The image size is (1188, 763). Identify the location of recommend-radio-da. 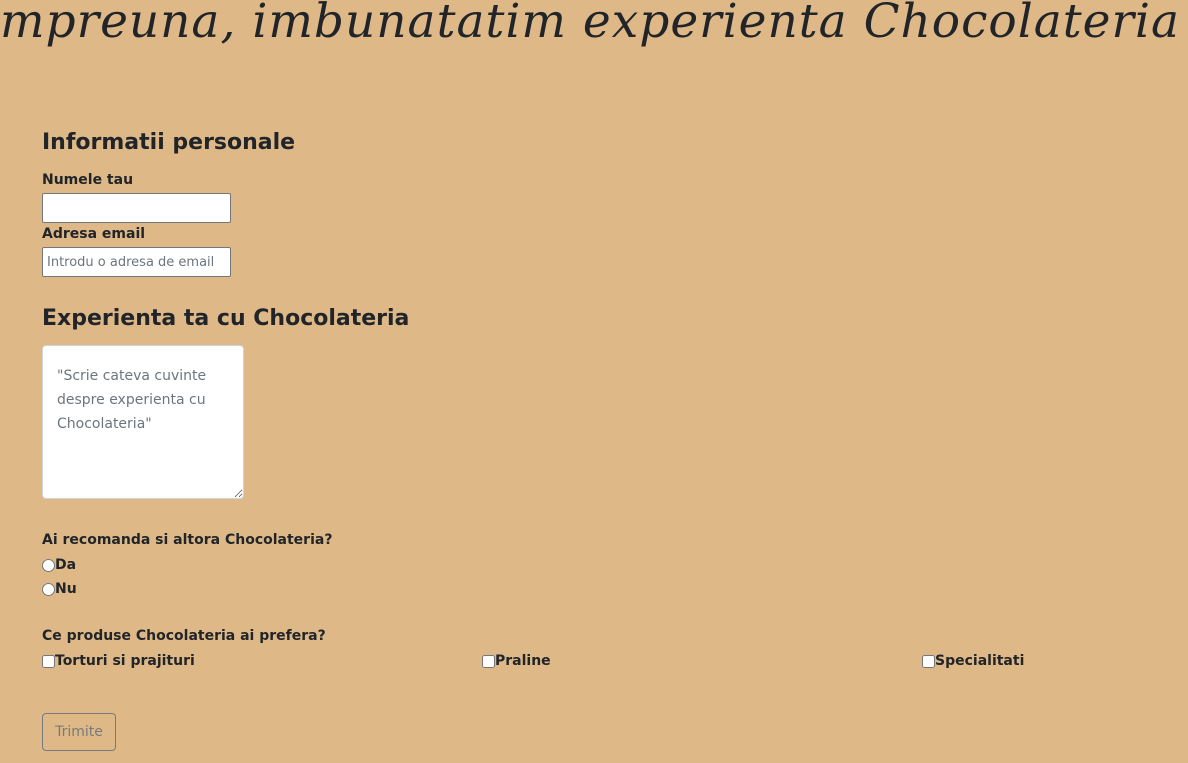
(48, 565).